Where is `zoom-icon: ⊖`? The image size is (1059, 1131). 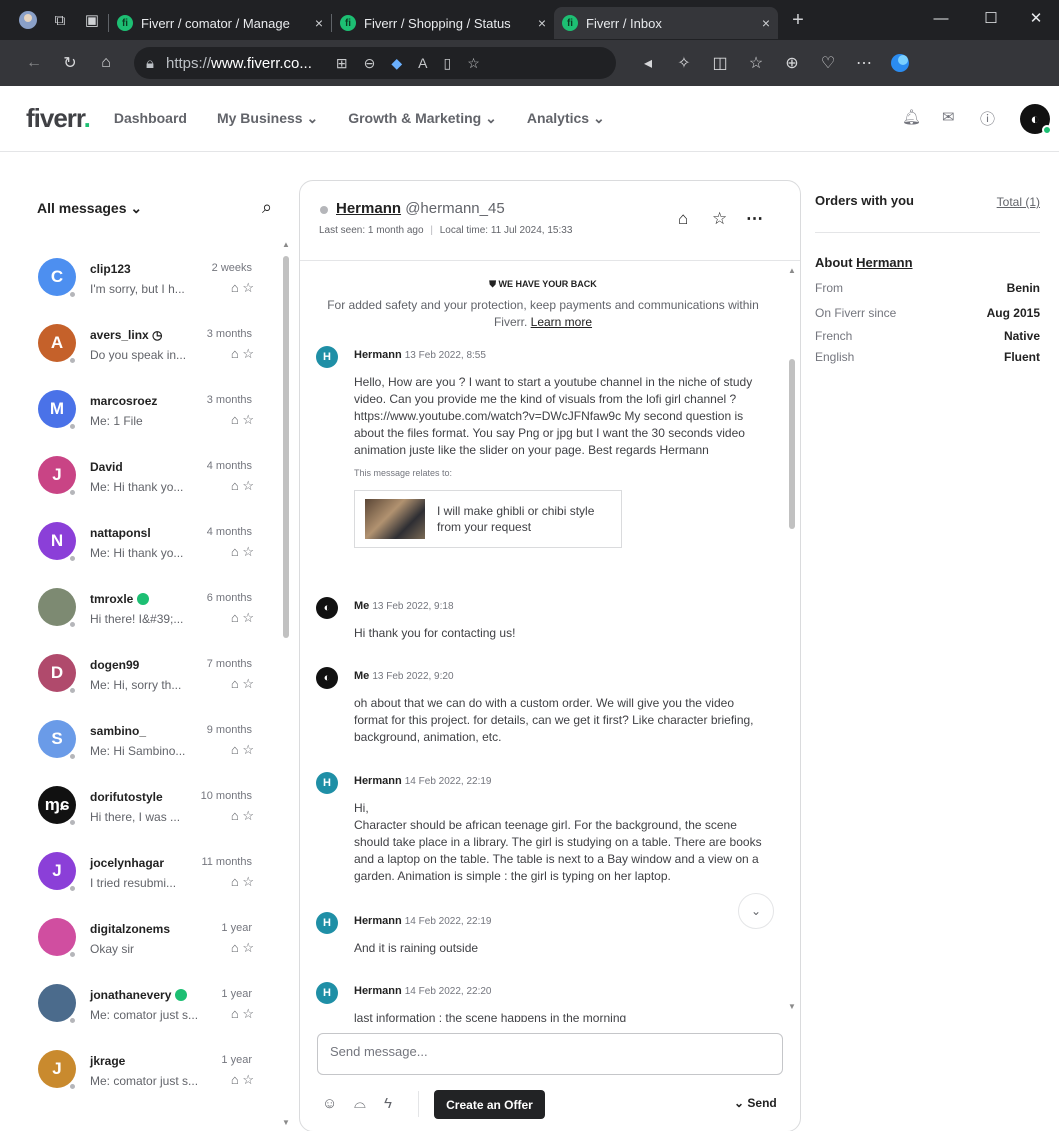
zoom-icon: ⊖ is located at coordinates (370, 63).